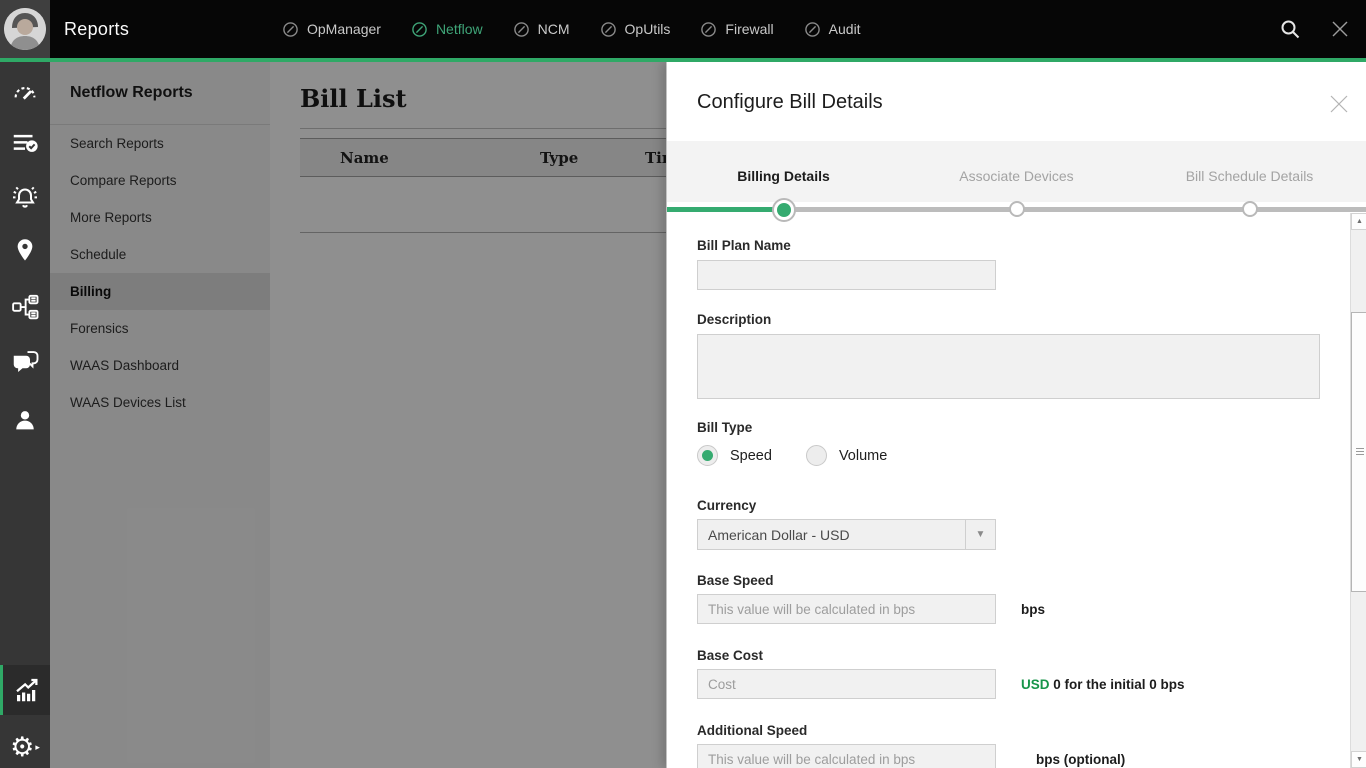  Describe the element at coordinates (25, 420) in the screenshot. I see `users-icon` at that location.